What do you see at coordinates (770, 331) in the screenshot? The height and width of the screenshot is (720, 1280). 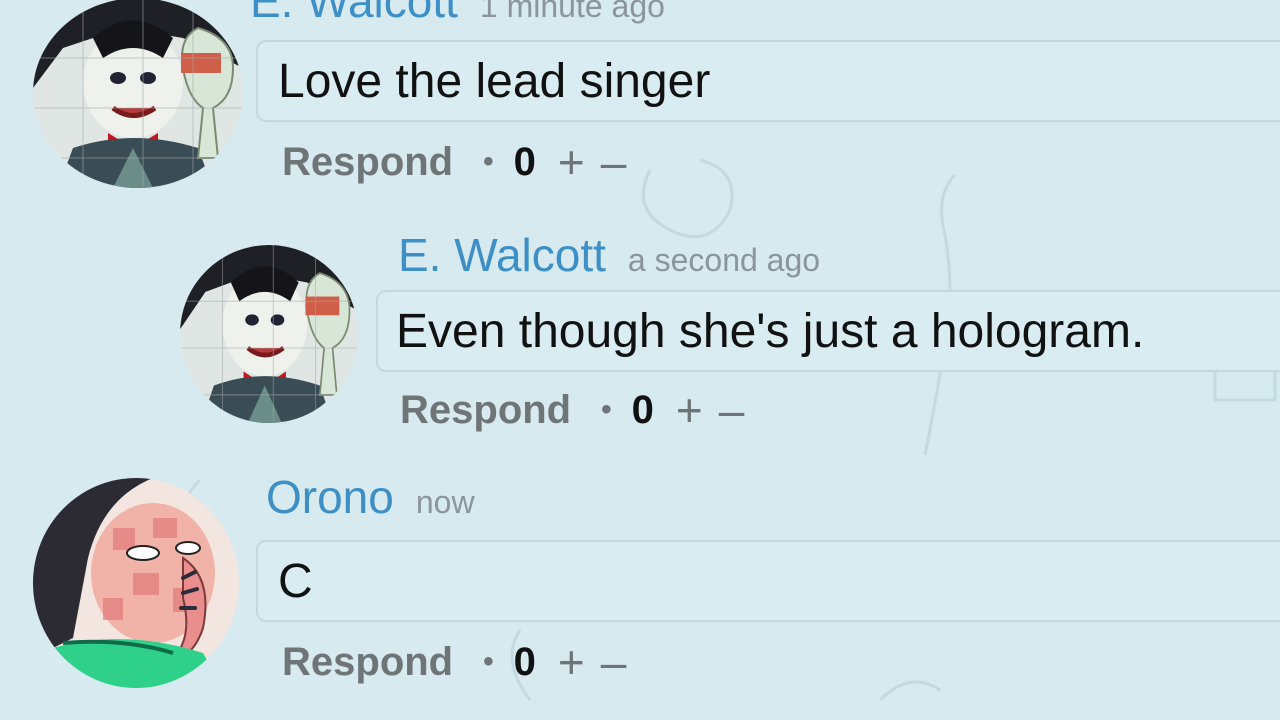 I see `comment-text: Even though she's just a hologram.` at bounding box center [770, 331].